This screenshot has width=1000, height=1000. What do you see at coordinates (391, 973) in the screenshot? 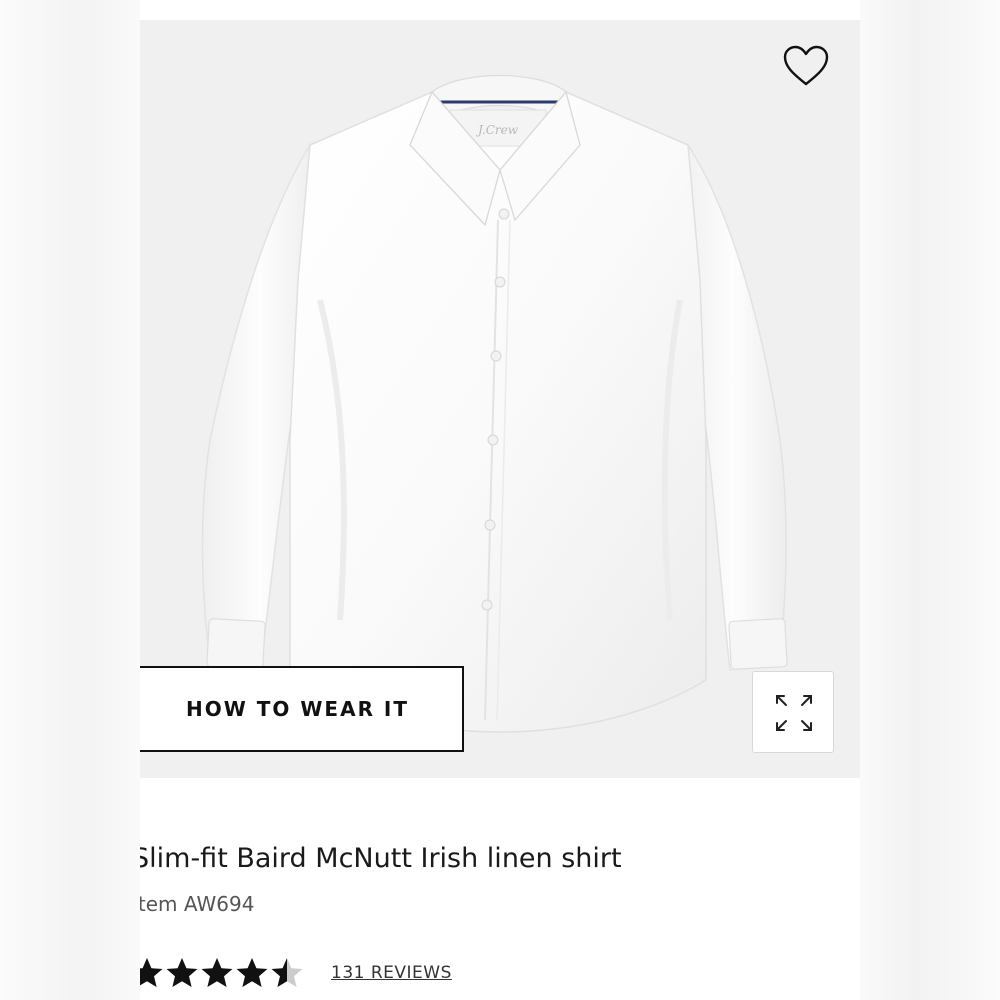
I see `reviews-link: 131 REVIEWS` at bounding box center [391, 973].